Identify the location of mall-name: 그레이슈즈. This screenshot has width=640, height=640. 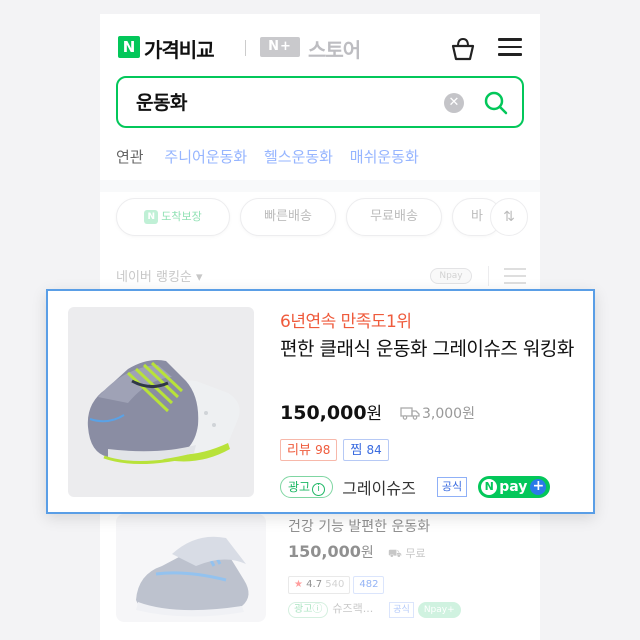
(379, 487).